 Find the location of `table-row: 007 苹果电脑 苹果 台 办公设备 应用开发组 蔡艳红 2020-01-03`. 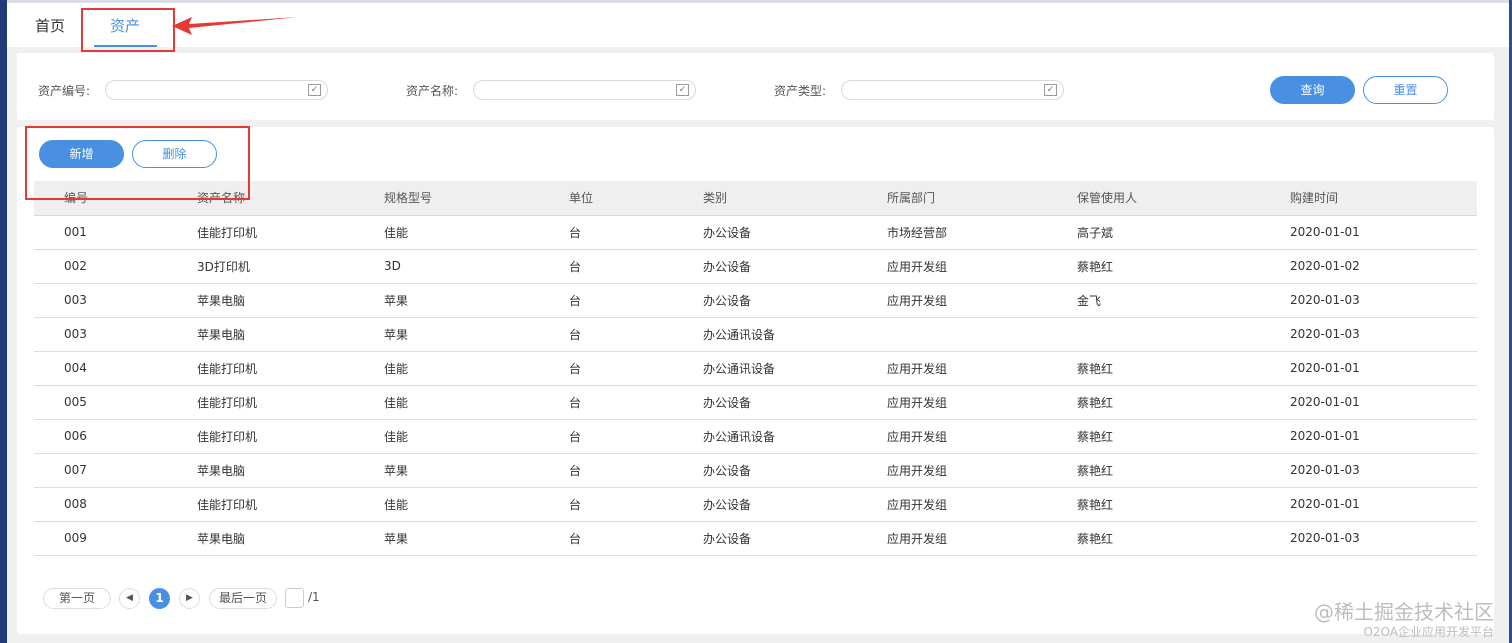

table-row: 007 苹果电脑 苹果 台 办公设备 应用开发组 蔡艳红 2020-01-03 is located at coordinates (755, 470).